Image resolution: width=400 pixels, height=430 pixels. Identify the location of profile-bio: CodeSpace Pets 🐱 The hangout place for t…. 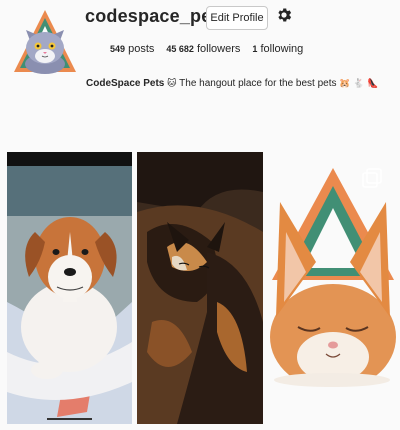
(232, 83).